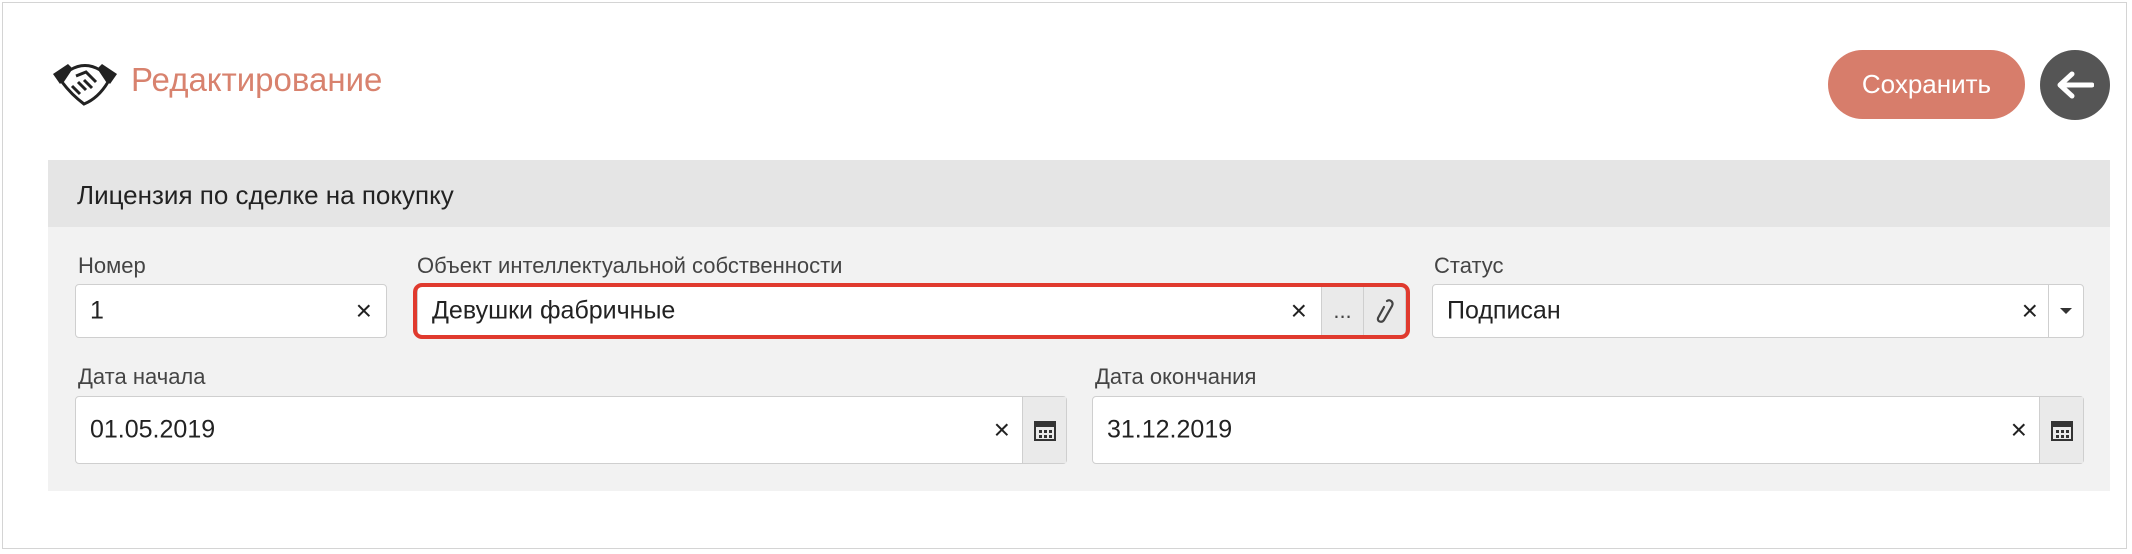 The height and width of the screenshot is (554, 2132). I want to click on arrow-left-icon, so click(2075, 85).